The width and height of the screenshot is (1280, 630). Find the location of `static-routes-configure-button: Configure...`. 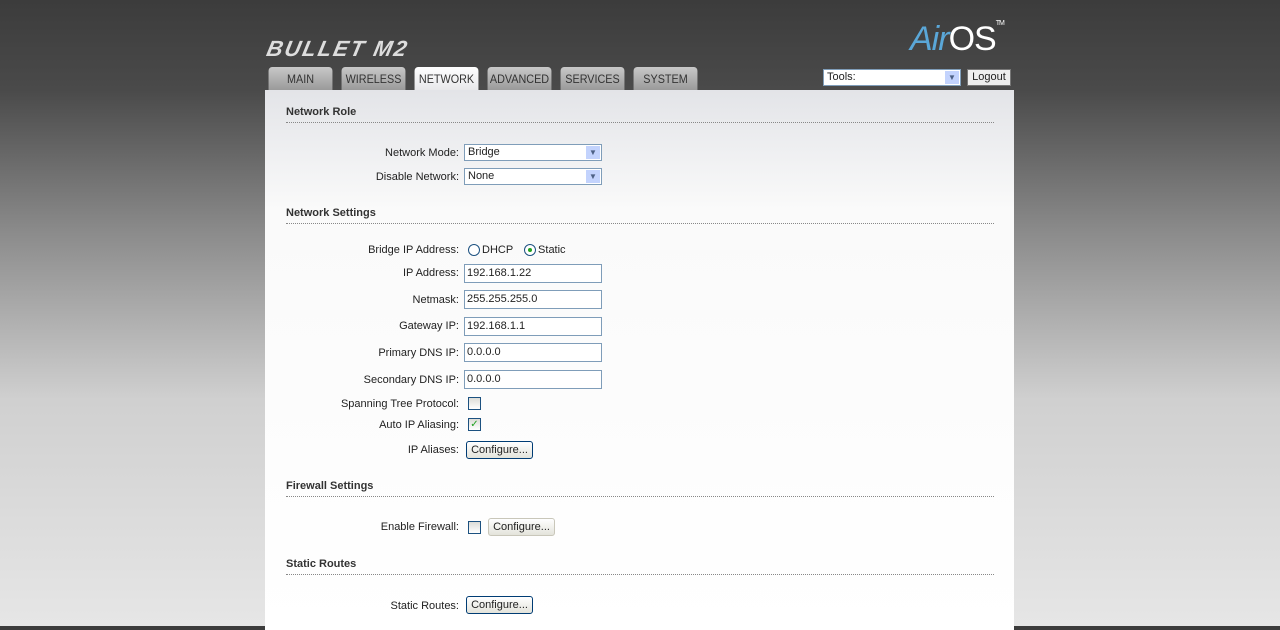

static-routes-configure-button: Configure... is located at coordinates (499, 605).